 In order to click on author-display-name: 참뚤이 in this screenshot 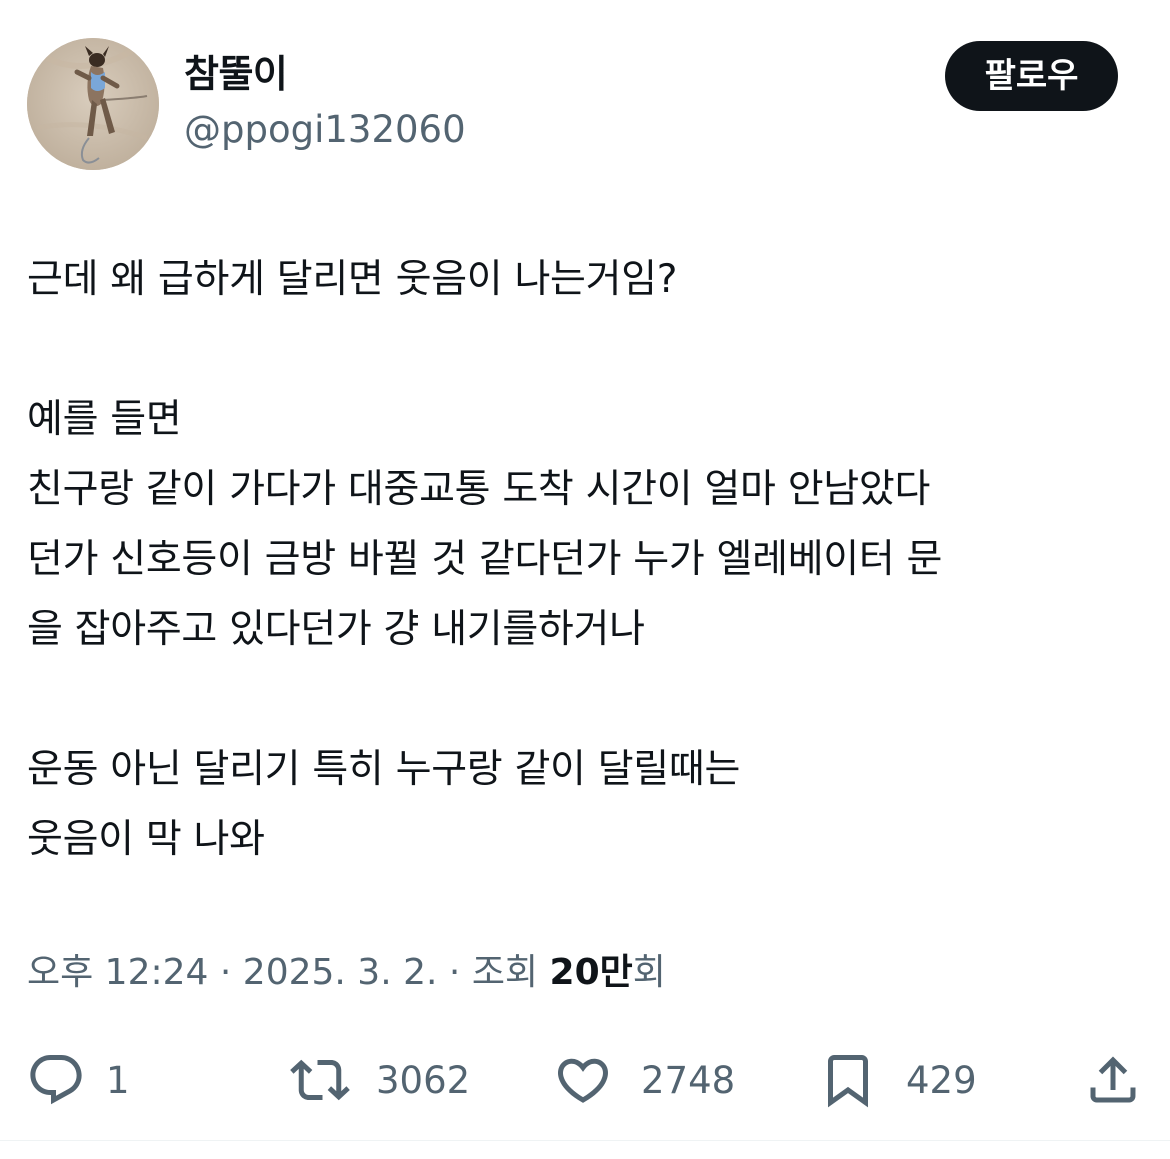, I will do `click(236, 74)`.